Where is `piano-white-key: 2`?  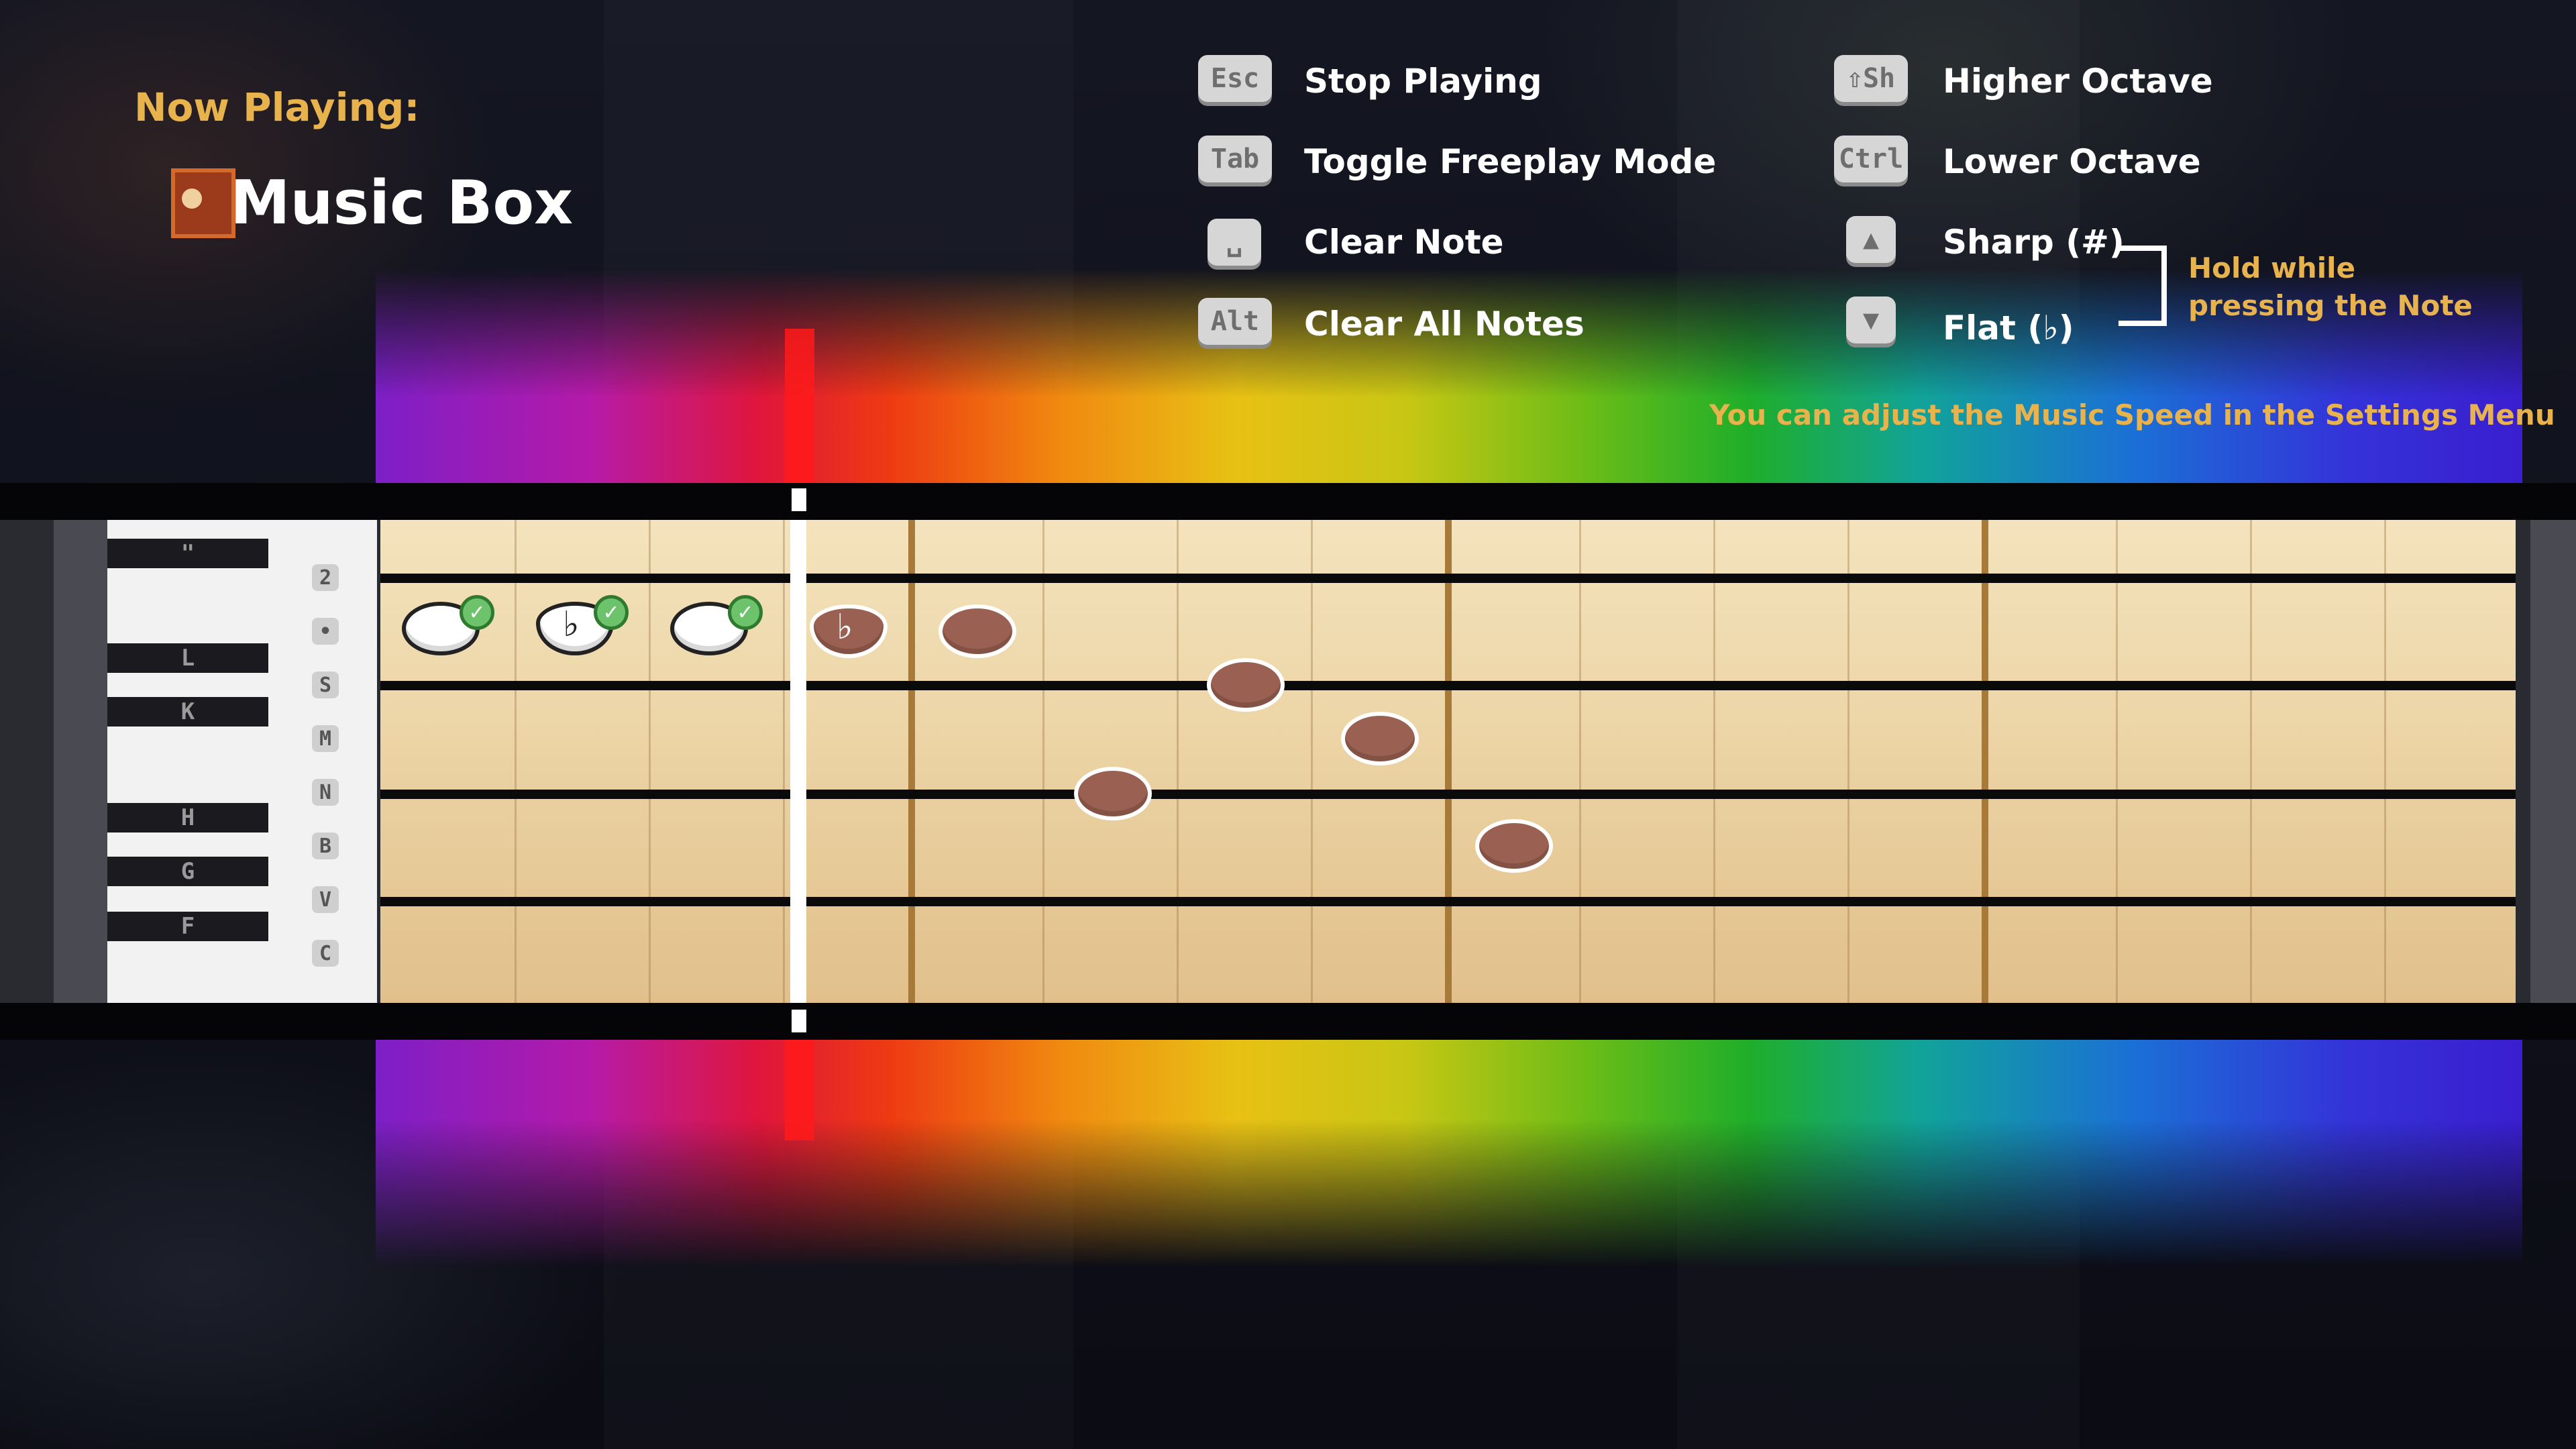 piano-white-key: 2 is located at coordinates (325, 577).